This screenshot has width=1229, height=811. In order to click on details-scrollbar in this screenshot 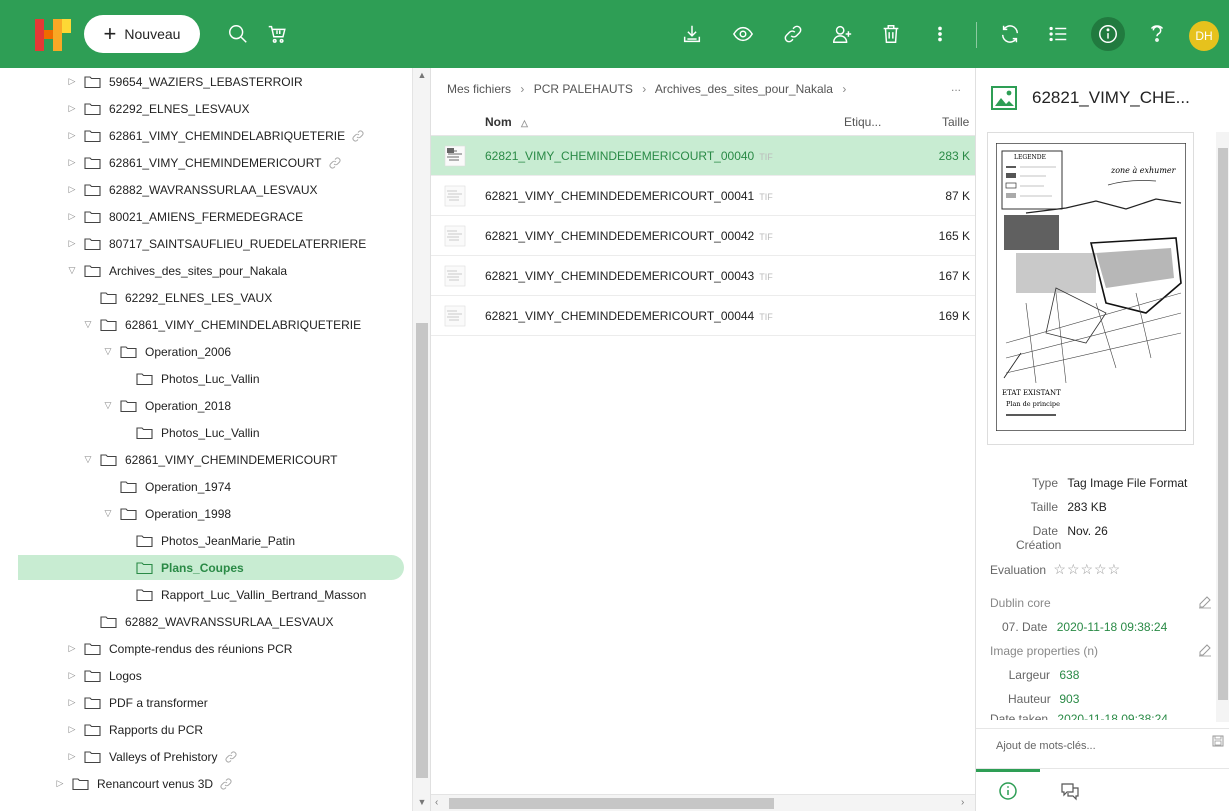, I will do `click(1222, 427)`.